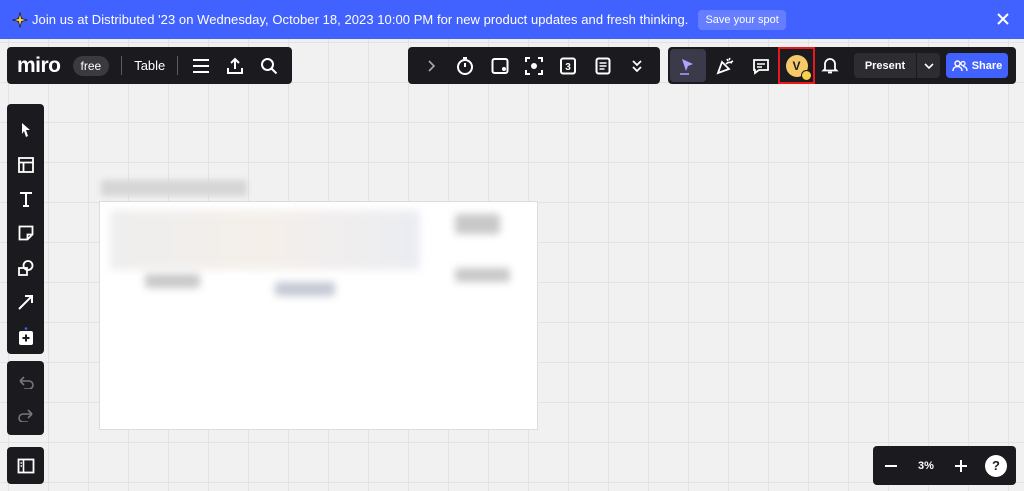 The image size is (1024, 491). I want to click on share-button: Share, so click(977, 65).